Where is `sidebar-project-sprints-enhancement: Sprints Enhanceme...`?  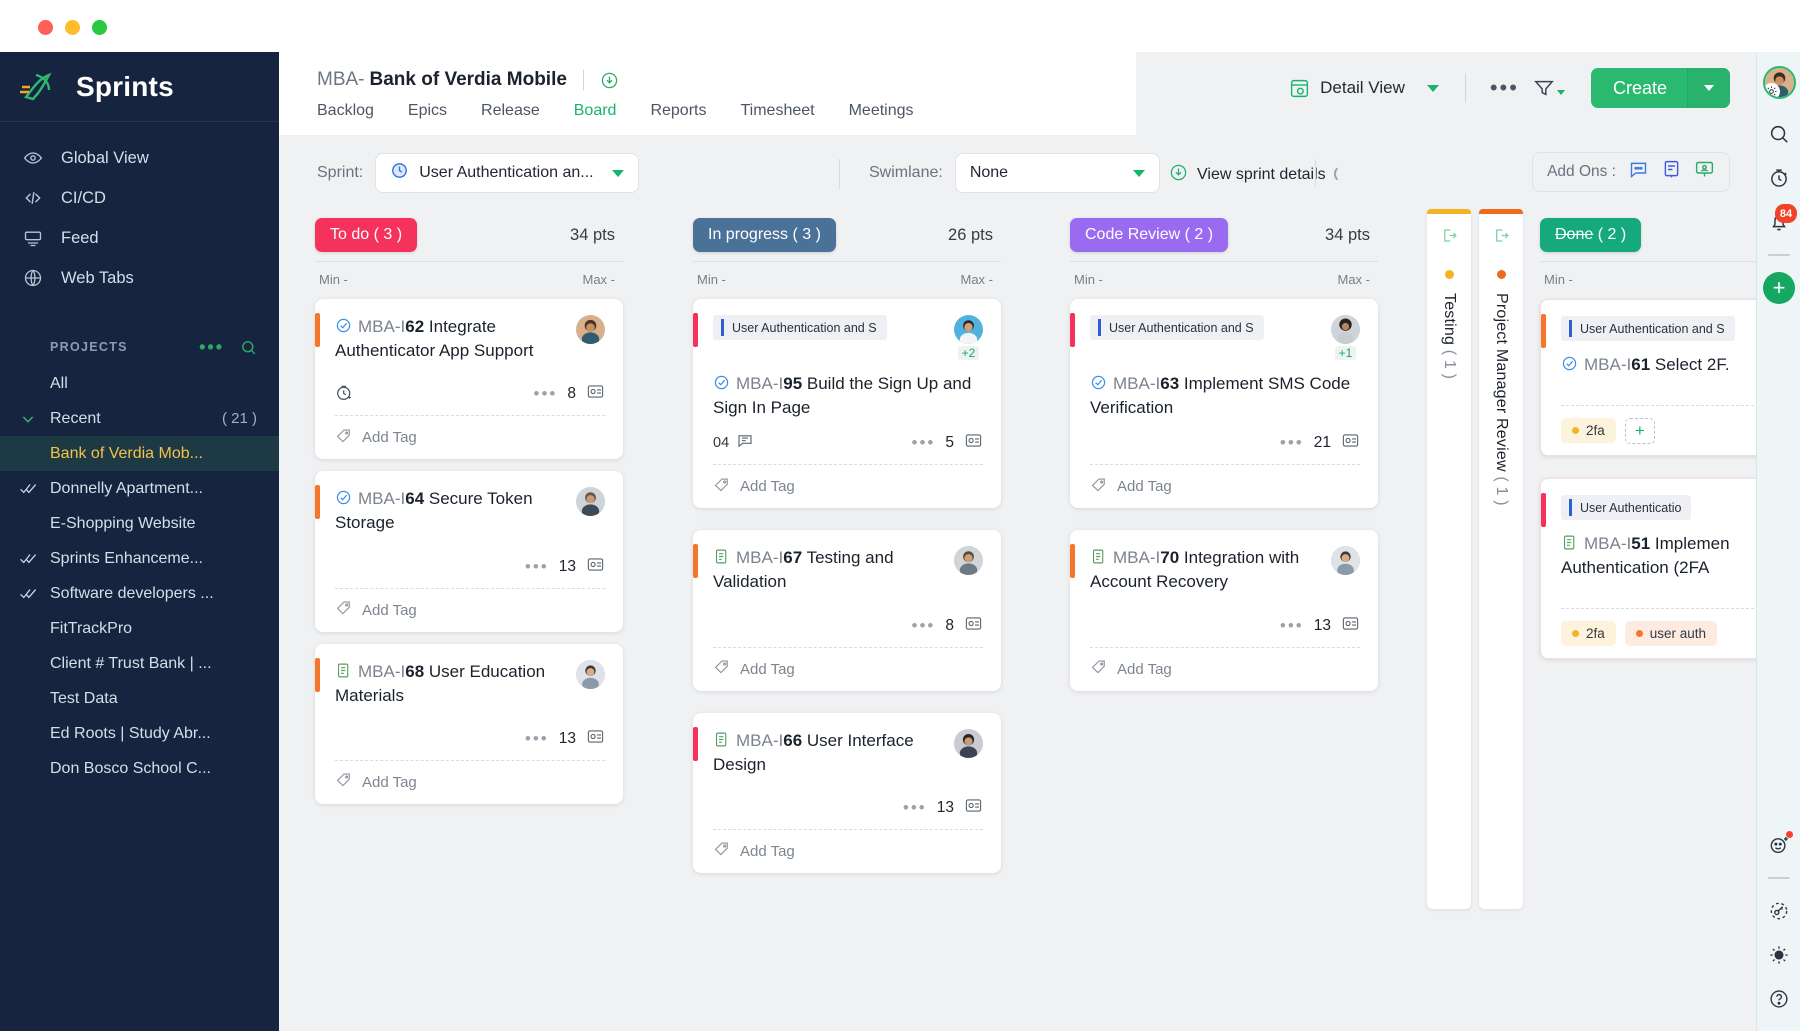
sidebar-project-sprints-enhancement: Sprints Enhanceme... is located at coordinates (139, 558).